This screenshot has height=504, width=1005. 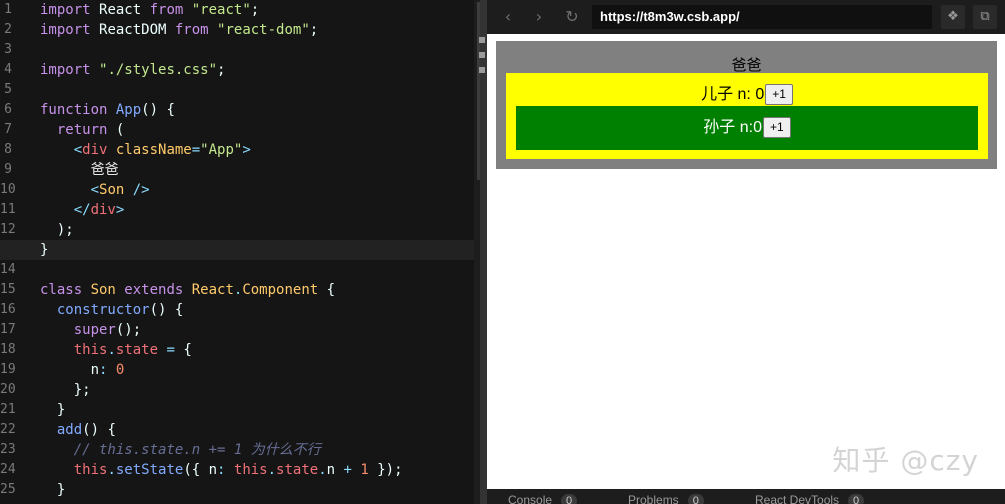 I want to click on code-line: <div className="App">, so click(x=263, y=150).